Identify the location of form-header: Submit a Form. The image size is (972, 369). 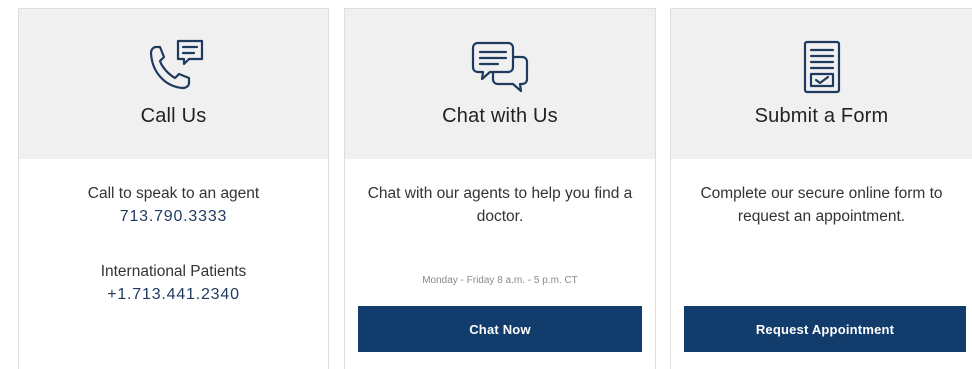
(821, 84).